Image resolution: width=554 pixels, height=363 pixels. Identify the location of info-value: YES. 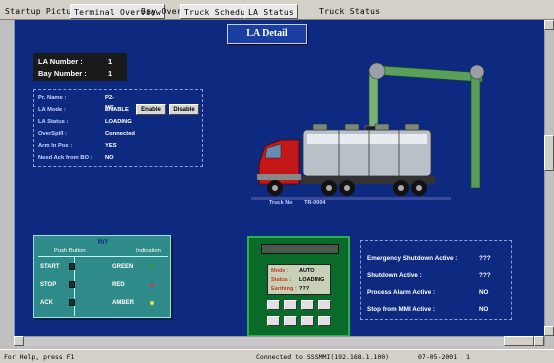
(111, 146).